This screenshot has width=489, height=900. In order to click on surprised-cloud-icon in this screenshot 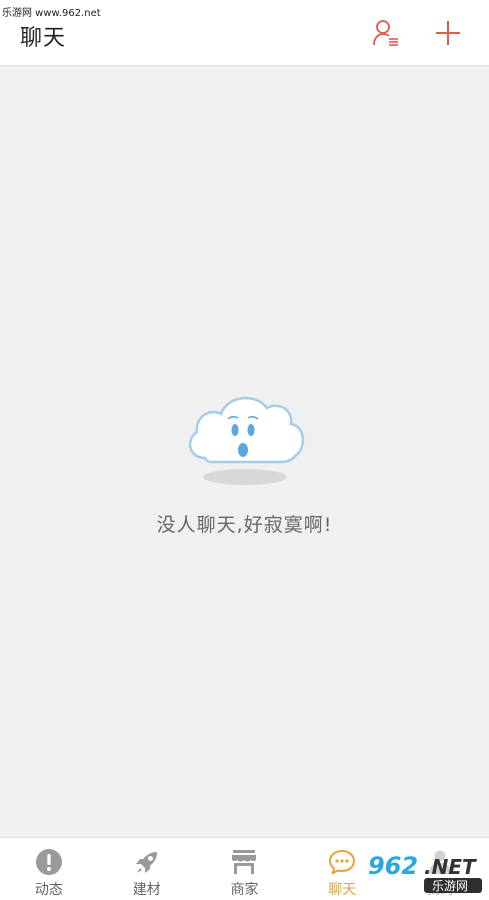, I will do `click(246, 440)`.